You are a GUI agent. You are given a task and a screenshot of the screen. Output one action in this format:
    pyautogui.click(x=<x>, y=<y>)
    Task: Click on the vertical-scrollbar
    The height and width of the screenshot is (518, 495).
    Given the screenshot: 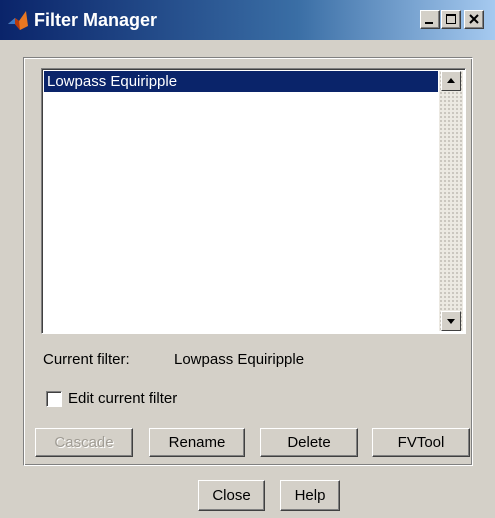 What is the action you would take?
    pyautogui.click(x=451, y=201)
    